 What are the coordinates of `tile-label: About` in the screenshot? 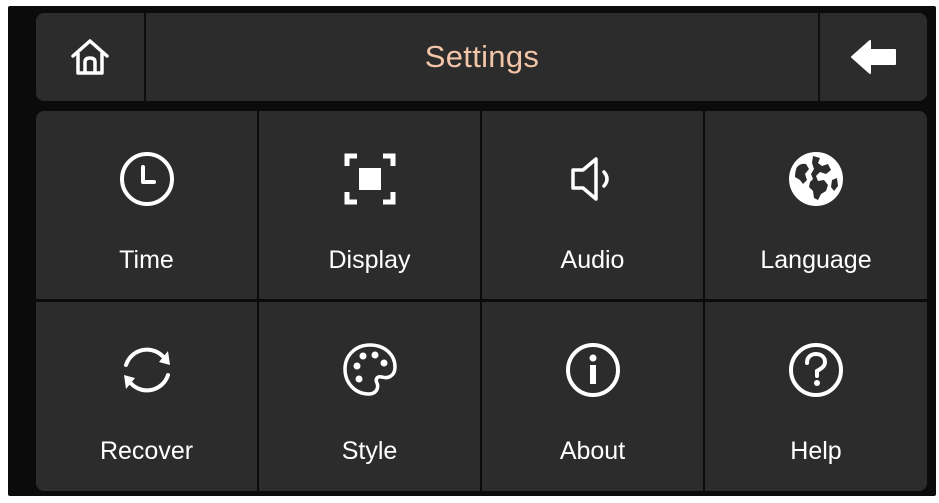 It's located at (592, 451).